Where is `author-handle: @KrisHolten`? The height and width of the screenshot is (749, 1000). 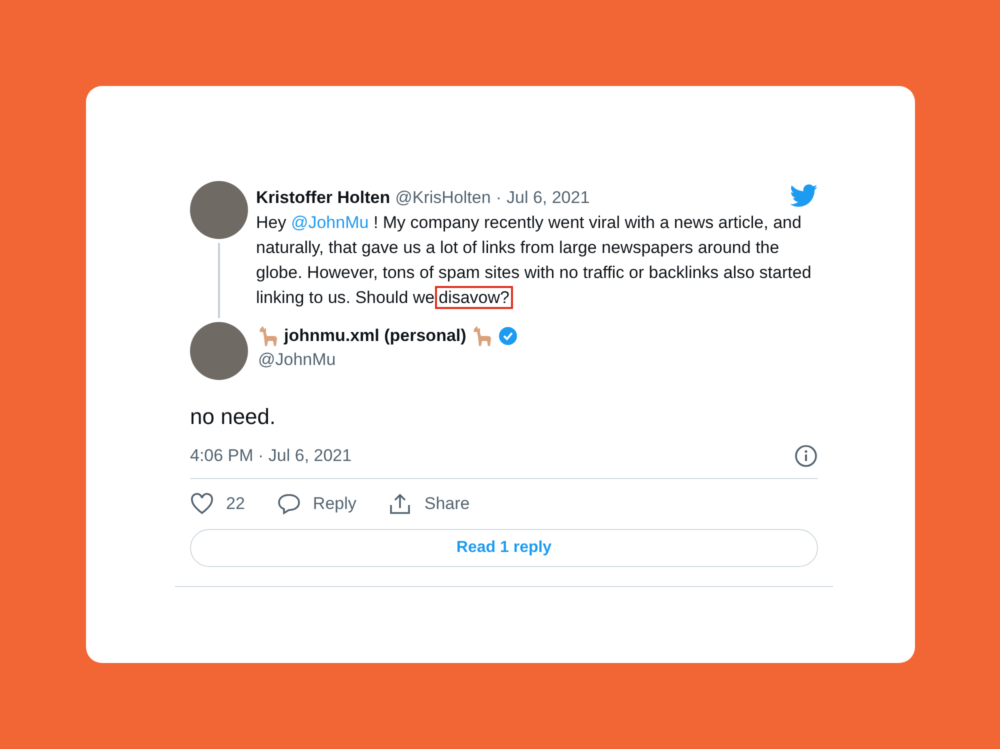
author-handle: @KrisHolten is located at coordinates (443, 198).